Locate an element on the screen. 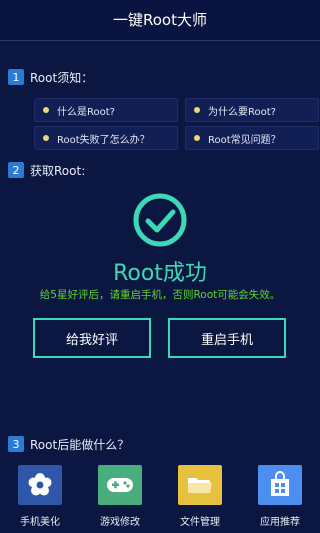 The image size is (320, 533). faq-label: Root常见问题？ is located at coordinates (244, 140).